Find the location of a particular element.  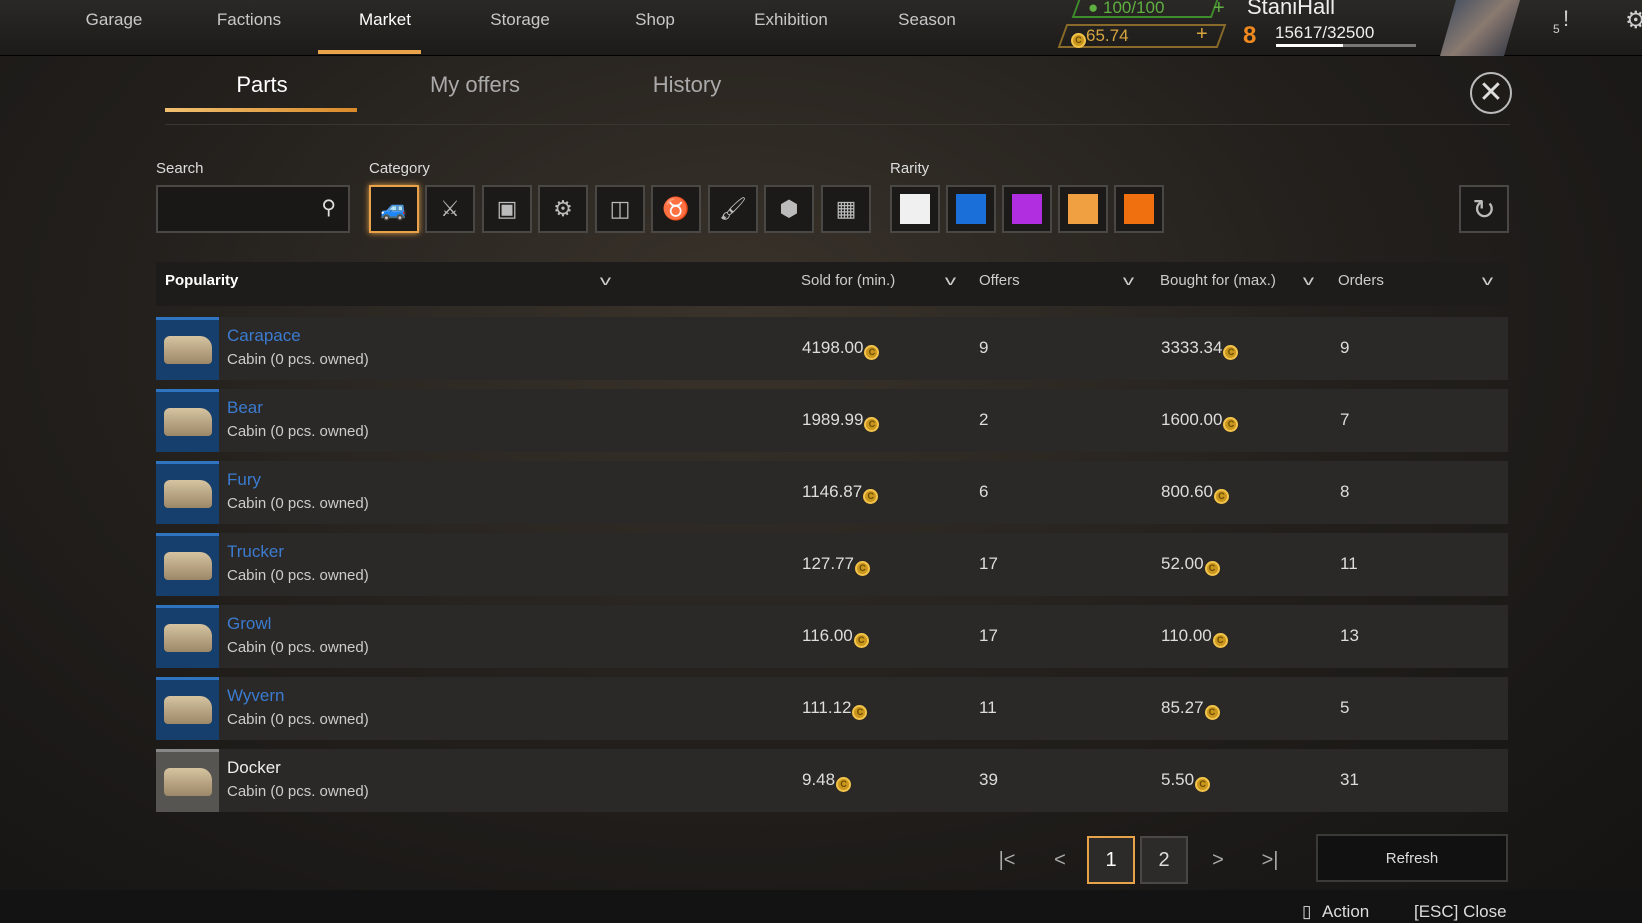

avatar is located at coordinates (1480, 28).